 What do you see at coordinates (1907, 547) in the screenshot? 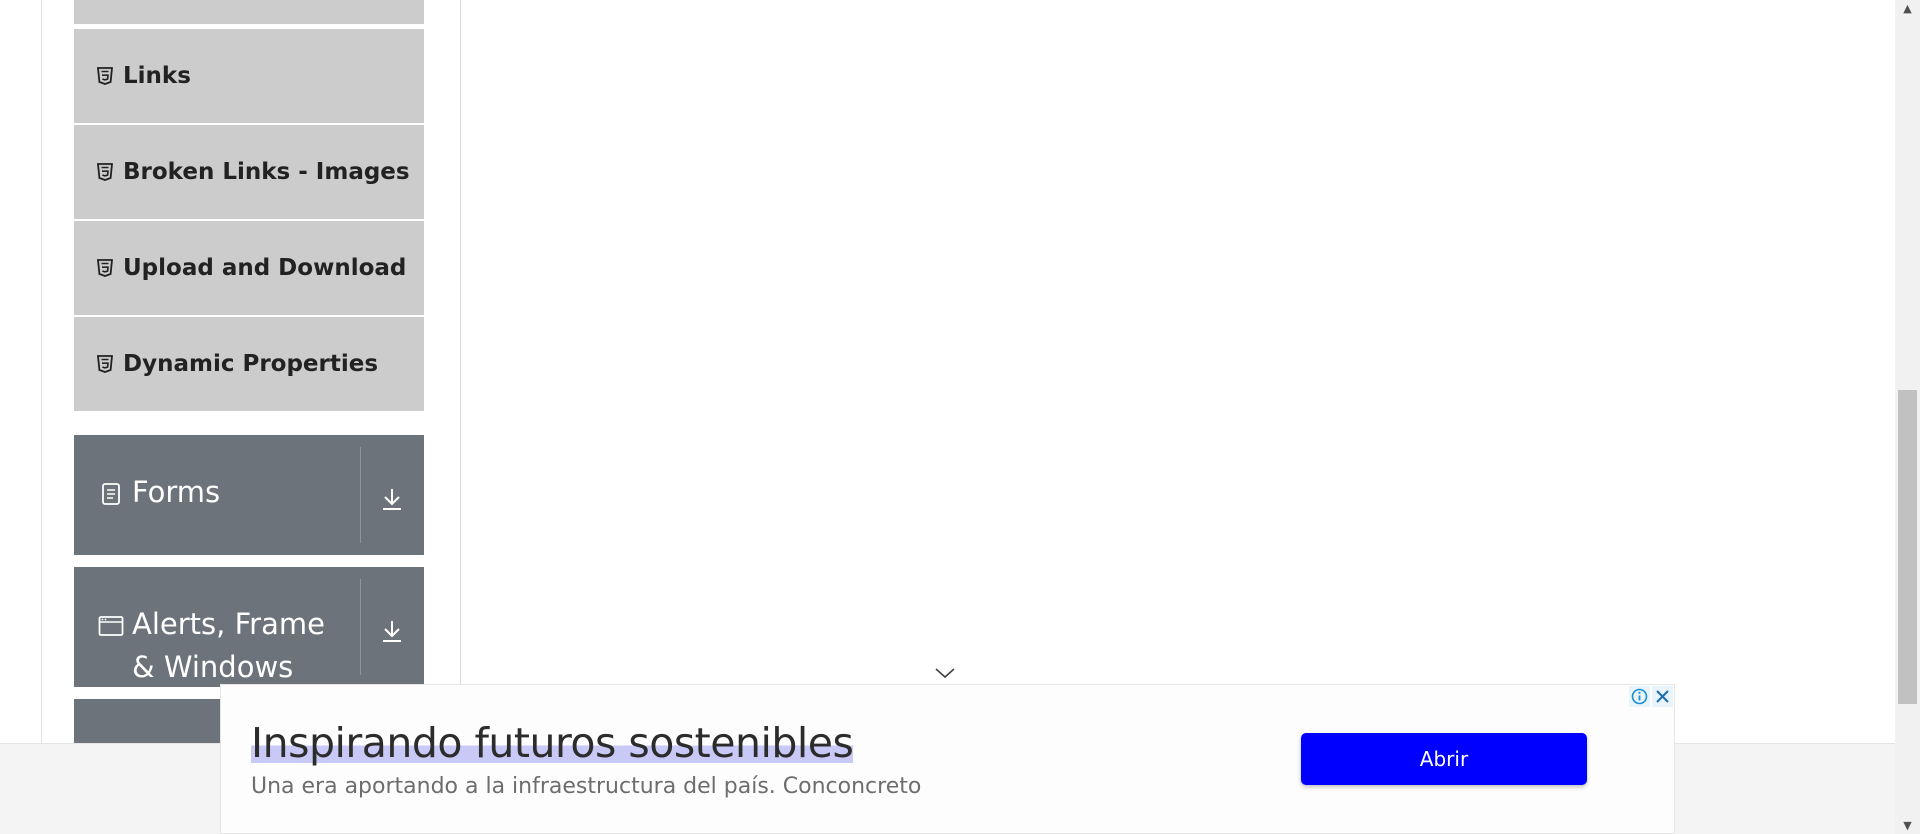
I see `scrollbar-thumb` at bounding box center [1907, 547].